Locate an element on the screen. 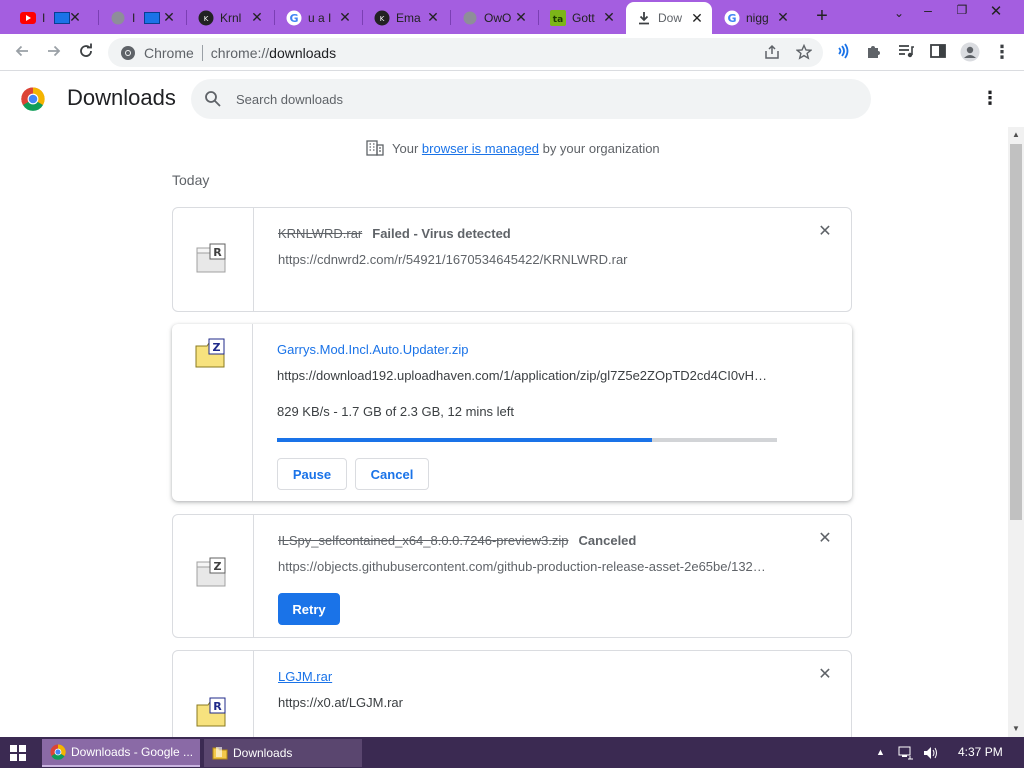  bookmark-star-icon is located at coordinates (804, 52).